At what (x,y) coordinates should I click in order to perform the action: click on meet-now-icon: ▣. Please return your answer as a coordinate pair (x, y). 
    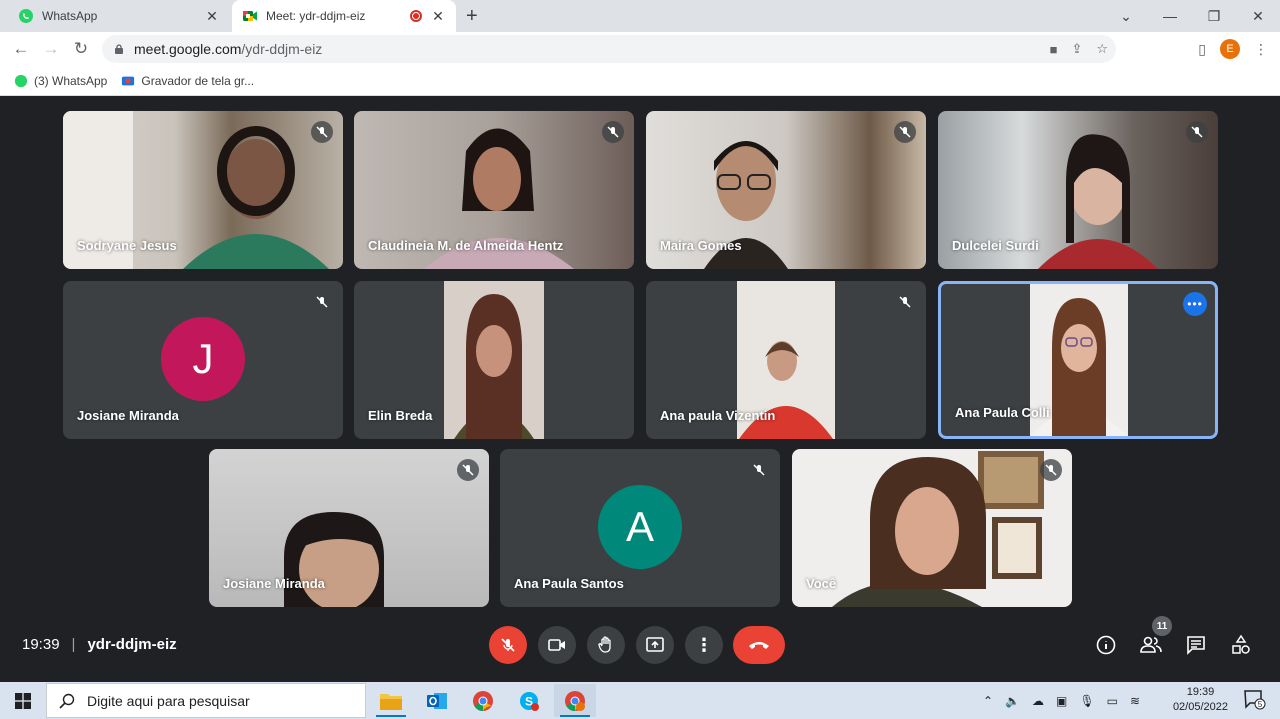
    Looking at the image, I should click on (1061, 701).